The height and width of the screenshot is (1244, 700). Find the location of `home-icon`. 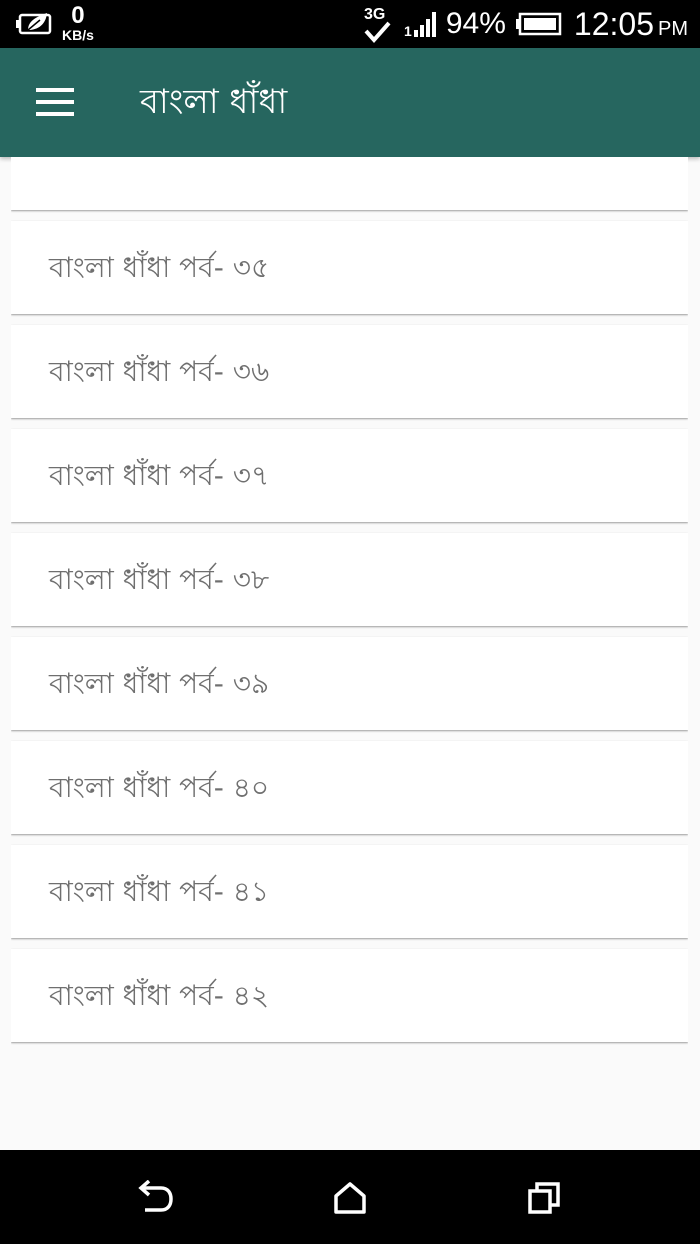

home-icon is located at coordinates (350, 1198).